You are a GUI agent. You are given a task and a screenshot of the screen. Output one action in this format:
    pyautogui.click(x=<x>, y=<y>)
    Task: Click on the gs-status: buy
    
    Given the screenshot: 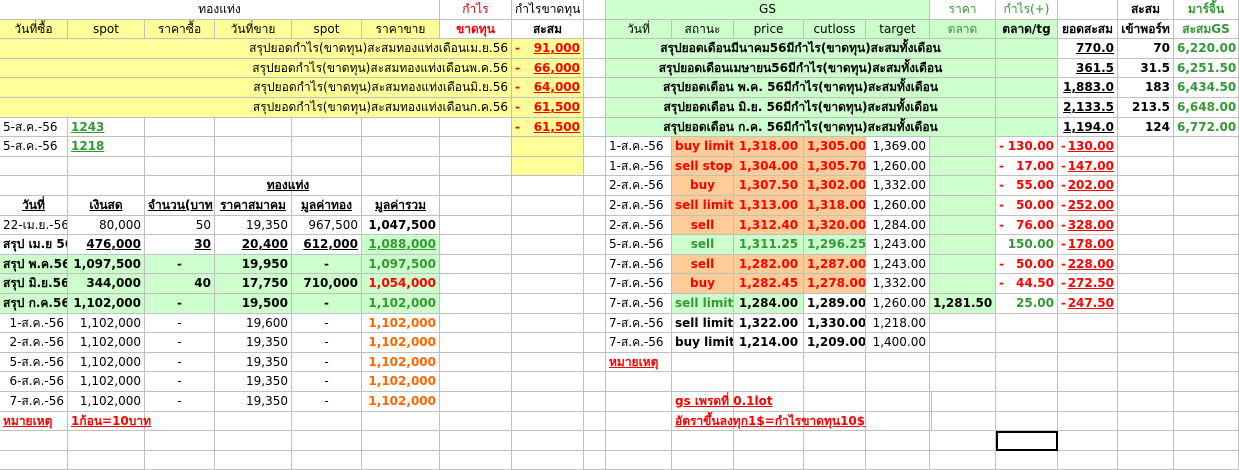 What is the action you would take?
    pyautogui.click(x=703, y=284)
    